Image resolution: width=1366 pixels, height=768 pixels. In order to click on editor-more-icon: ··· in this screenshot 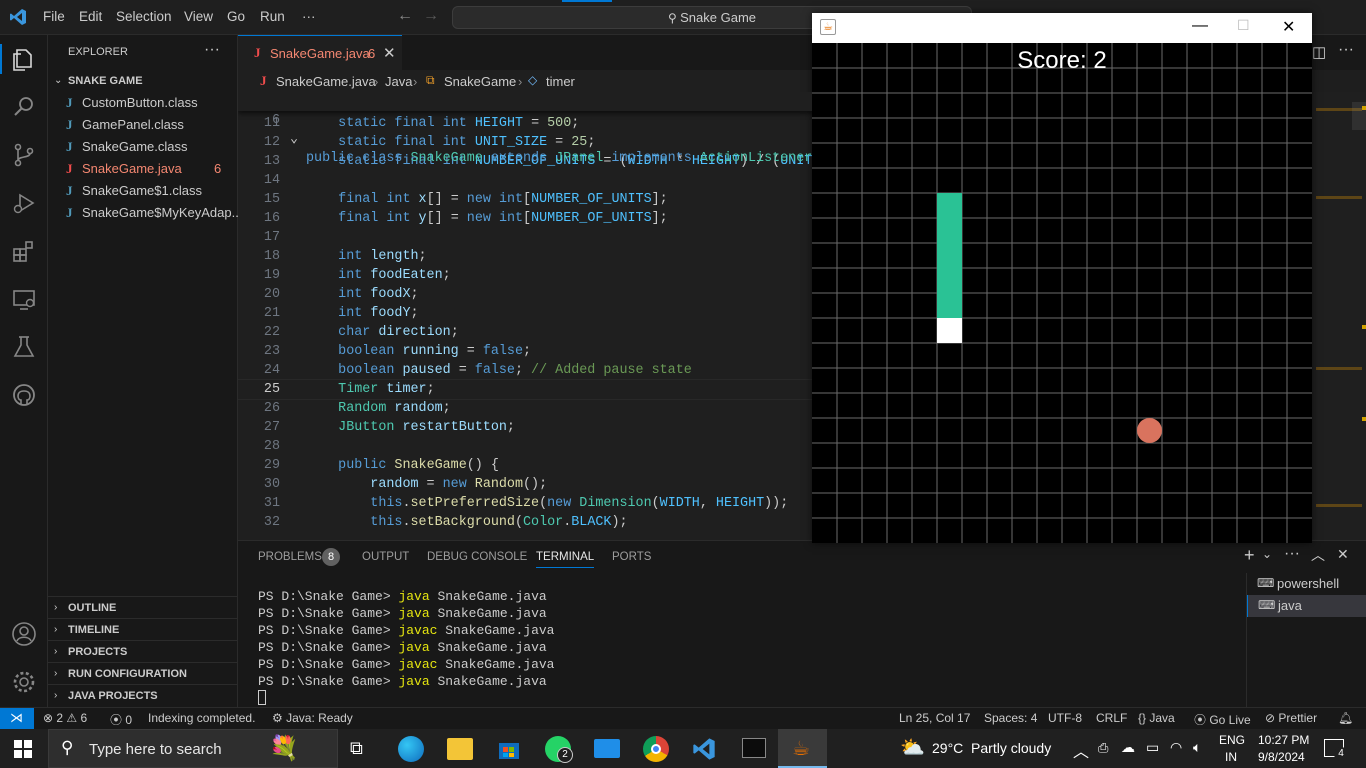, I will do `click(1346, 50)`.